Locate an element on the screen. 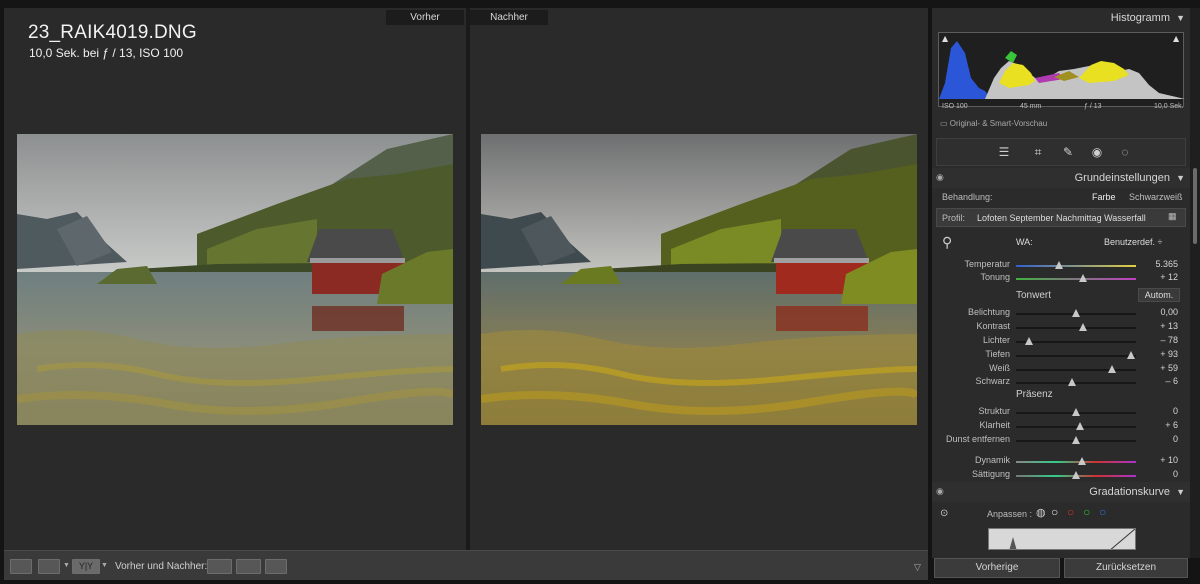 The height and width of the screenshot is (584, 1200). slider-value: + 59 is located at coordinates (1169, 368).